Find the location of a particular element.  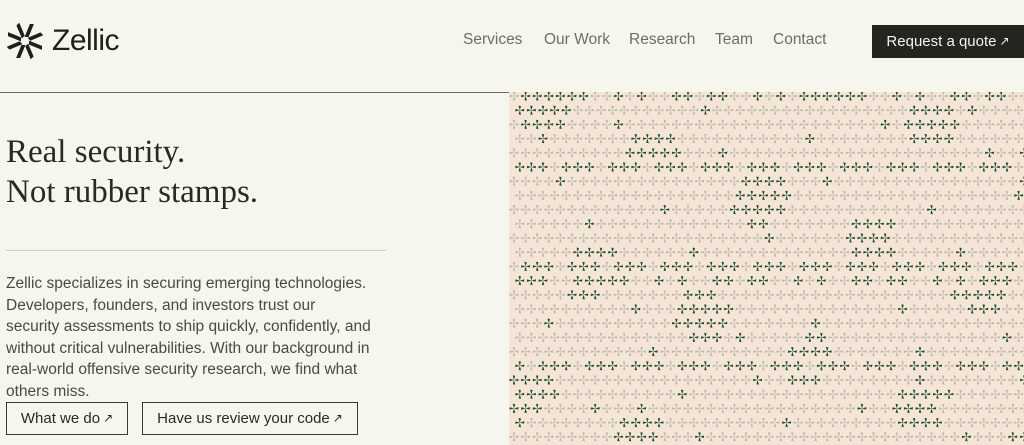

what-we-do-button: What we do ↗ is located at coordinates (67, 418).